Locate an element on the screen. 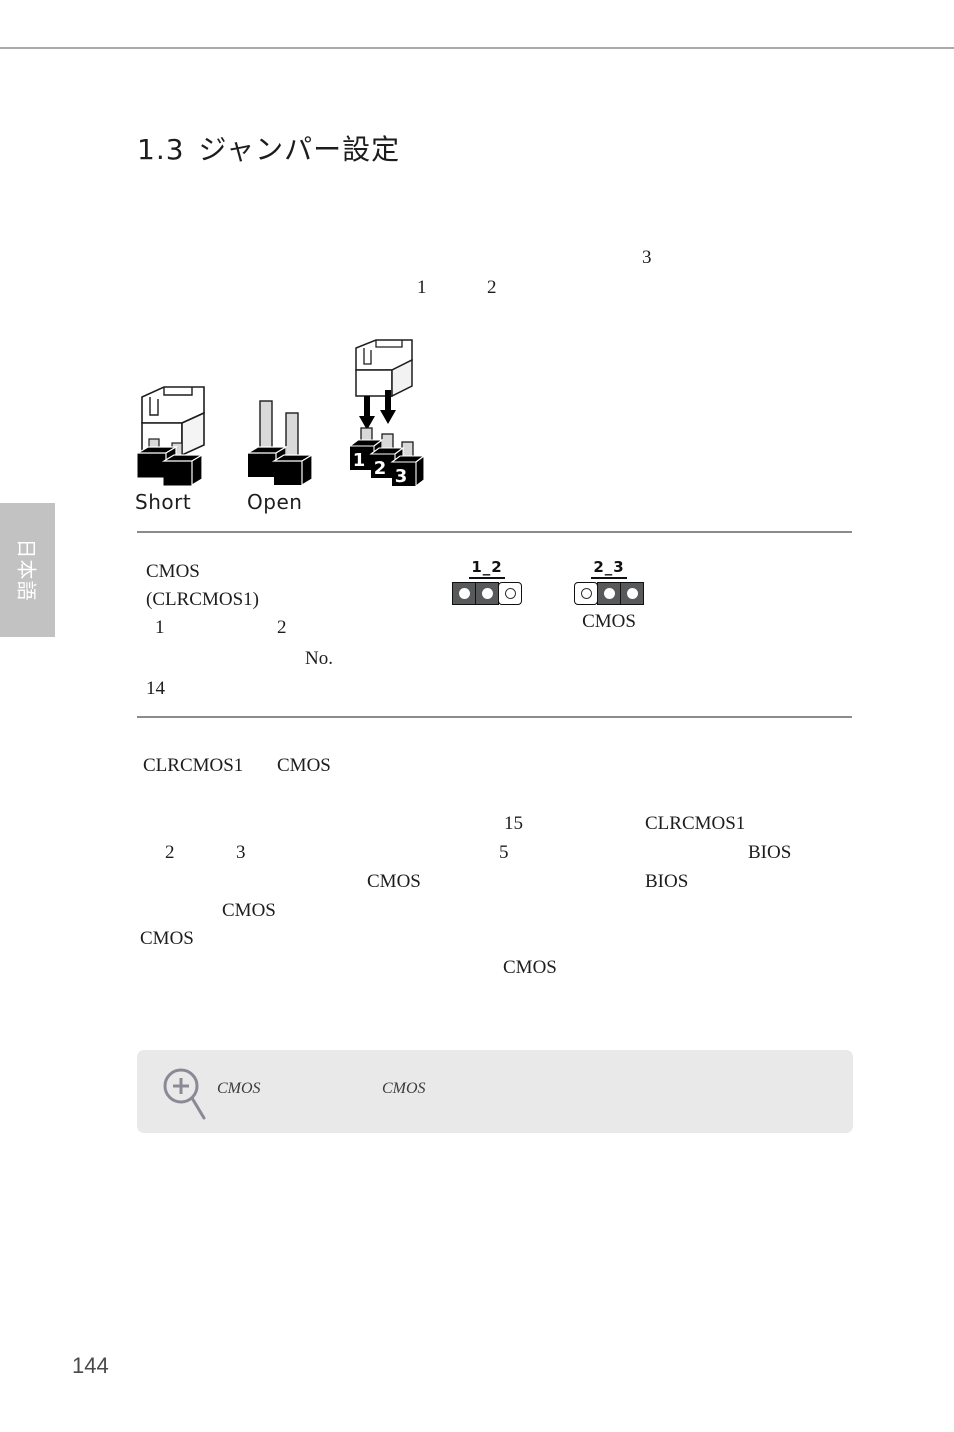  clrcmos-line-5: 14 is located at coordinates (155, 688).